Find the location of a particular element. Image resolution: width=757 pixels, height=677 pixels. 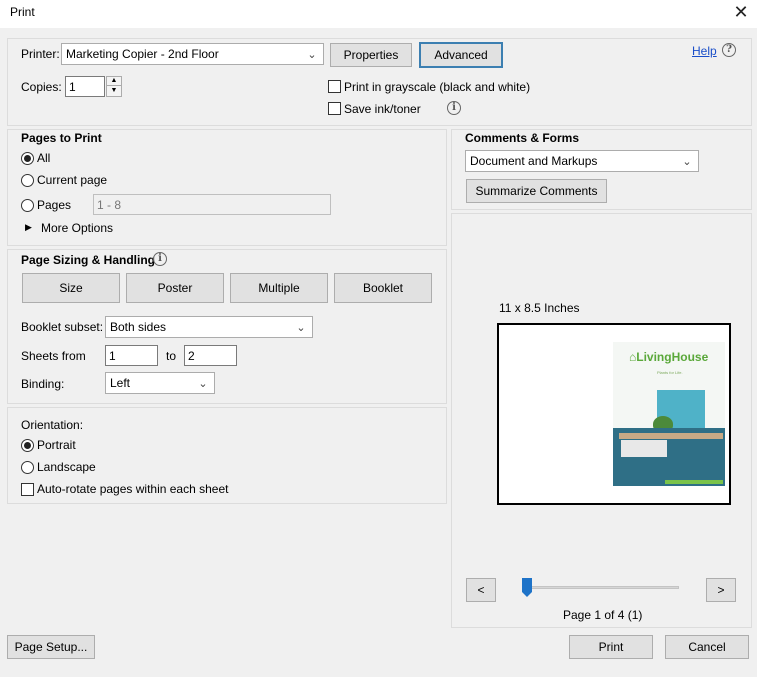

radio-pages-label: Pages is located at coordinates (54, 205).